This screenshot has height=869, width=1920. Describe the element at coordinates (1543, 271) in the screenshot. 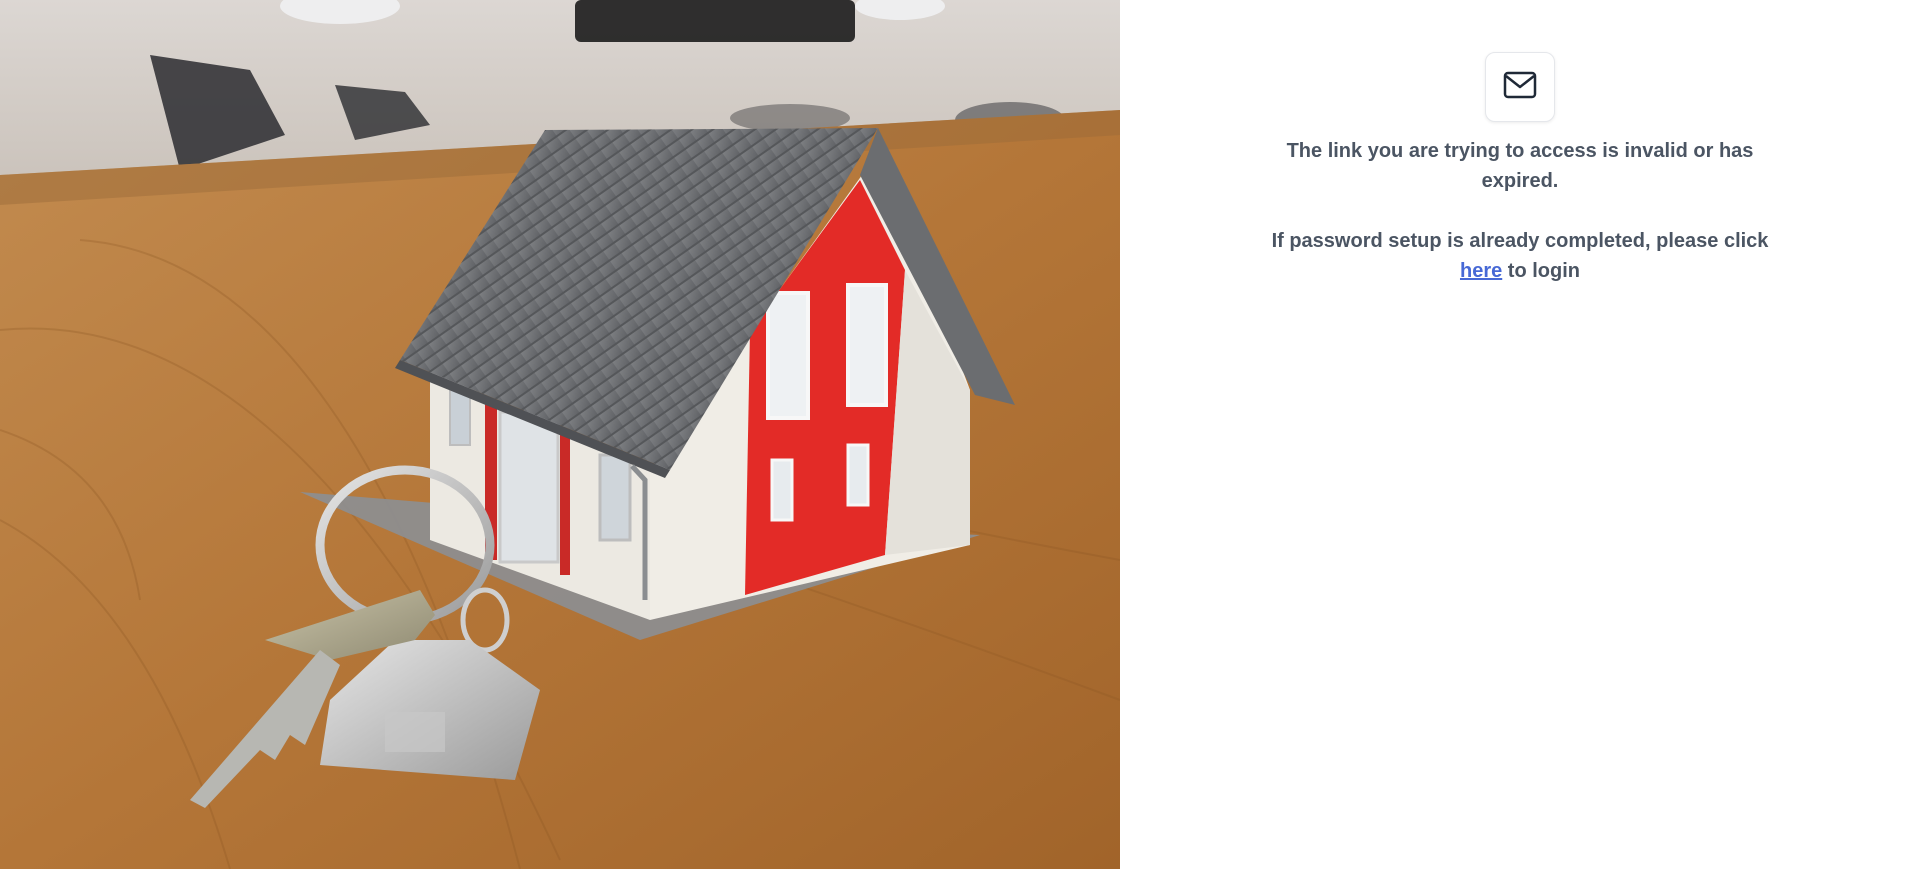

I see `login-hint-suffix: to login` at that location.